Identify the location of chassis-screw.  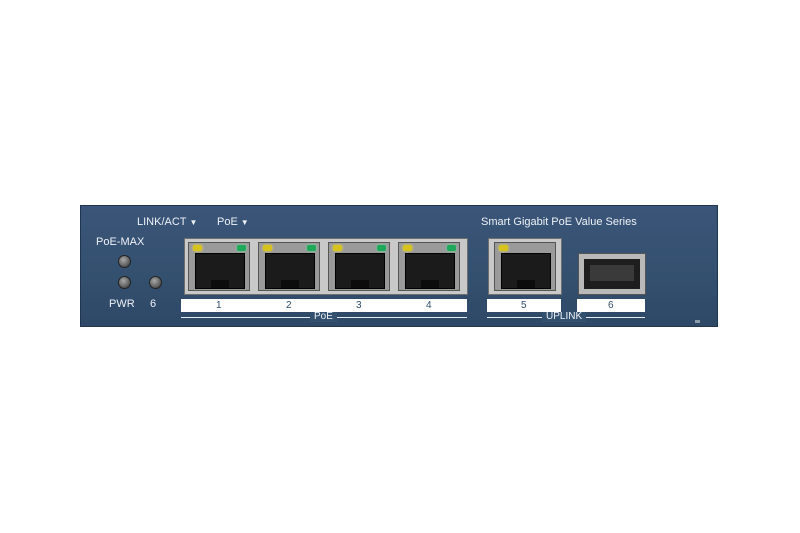
(697, 321).